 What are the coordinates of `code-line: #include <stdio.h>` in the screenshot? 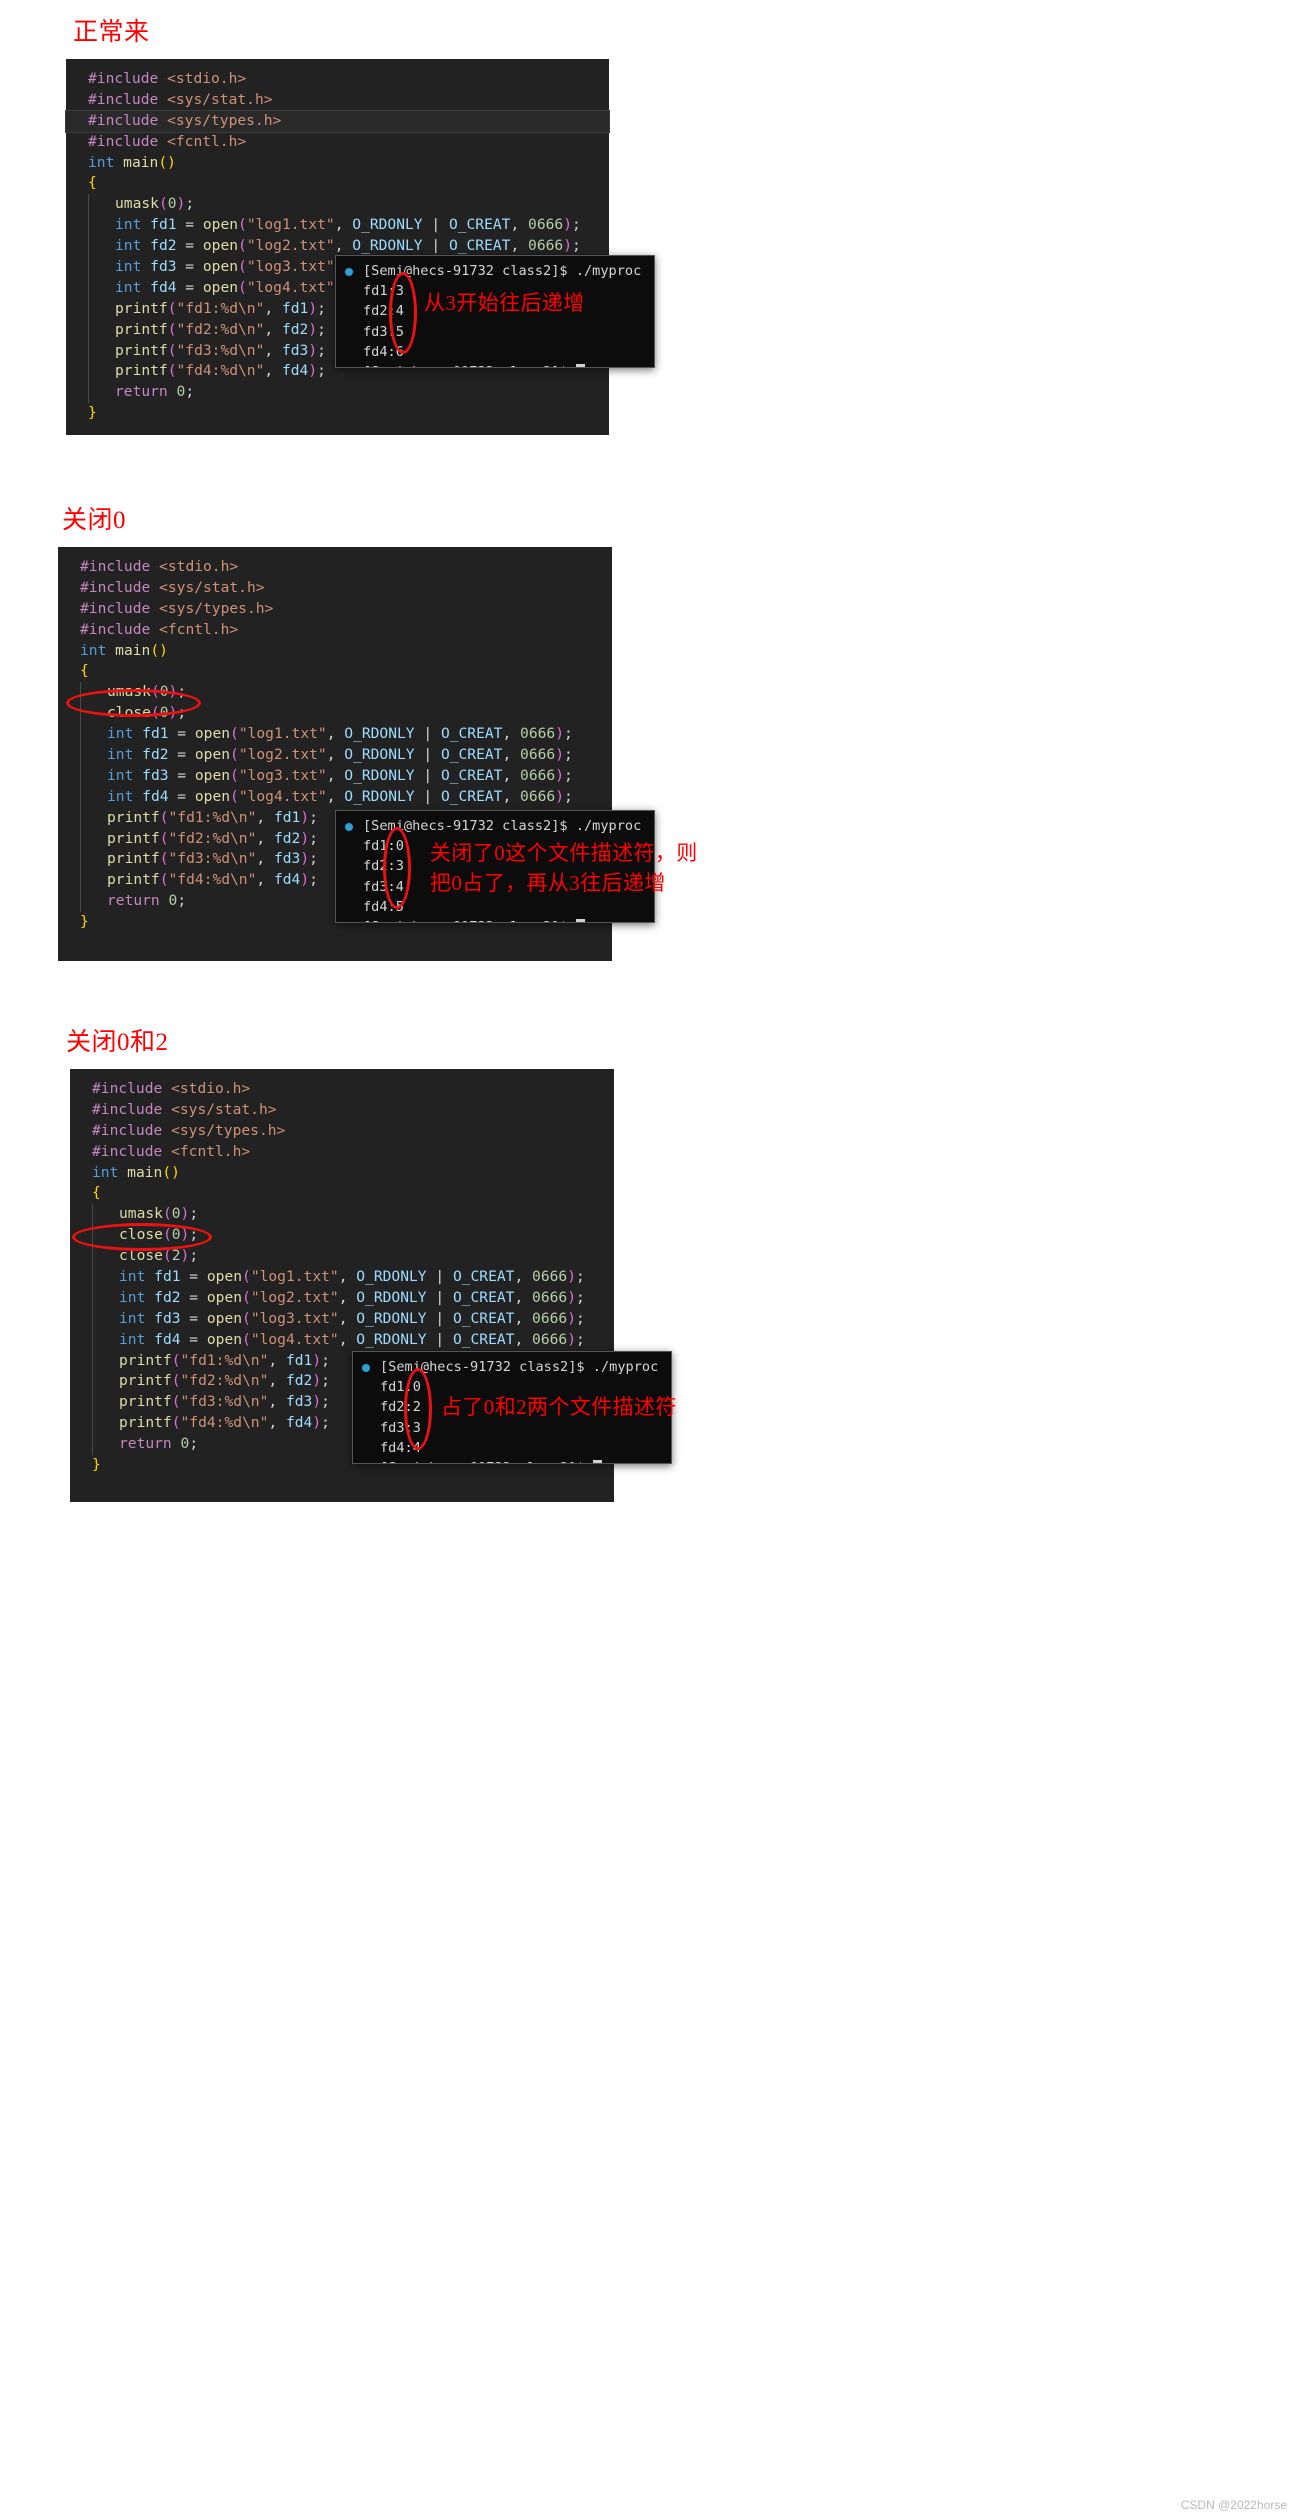 It's located at (337, 79).